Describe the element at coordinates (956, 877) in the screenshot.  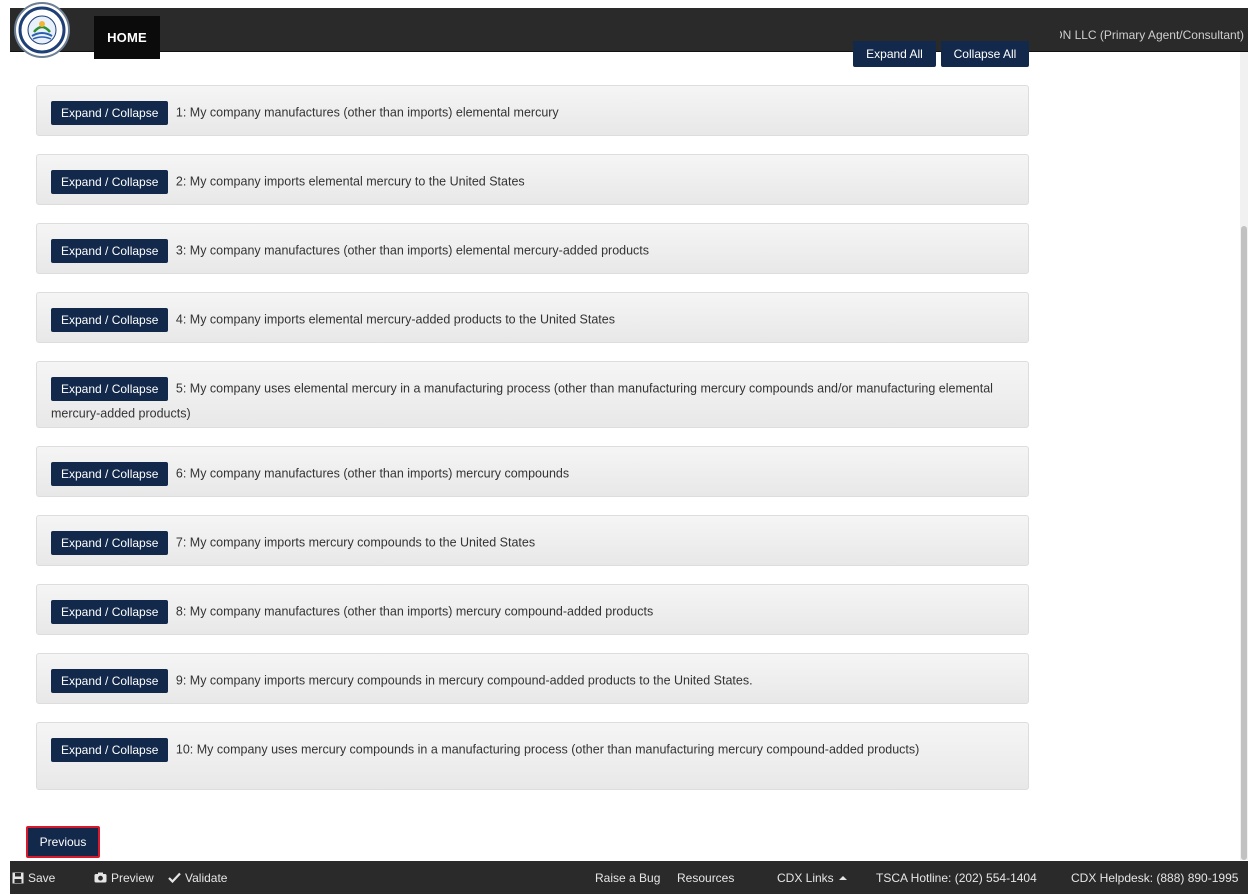
I see `tsca-hotline-text: TSCA Hotline: (202) 554-1404` at that location.